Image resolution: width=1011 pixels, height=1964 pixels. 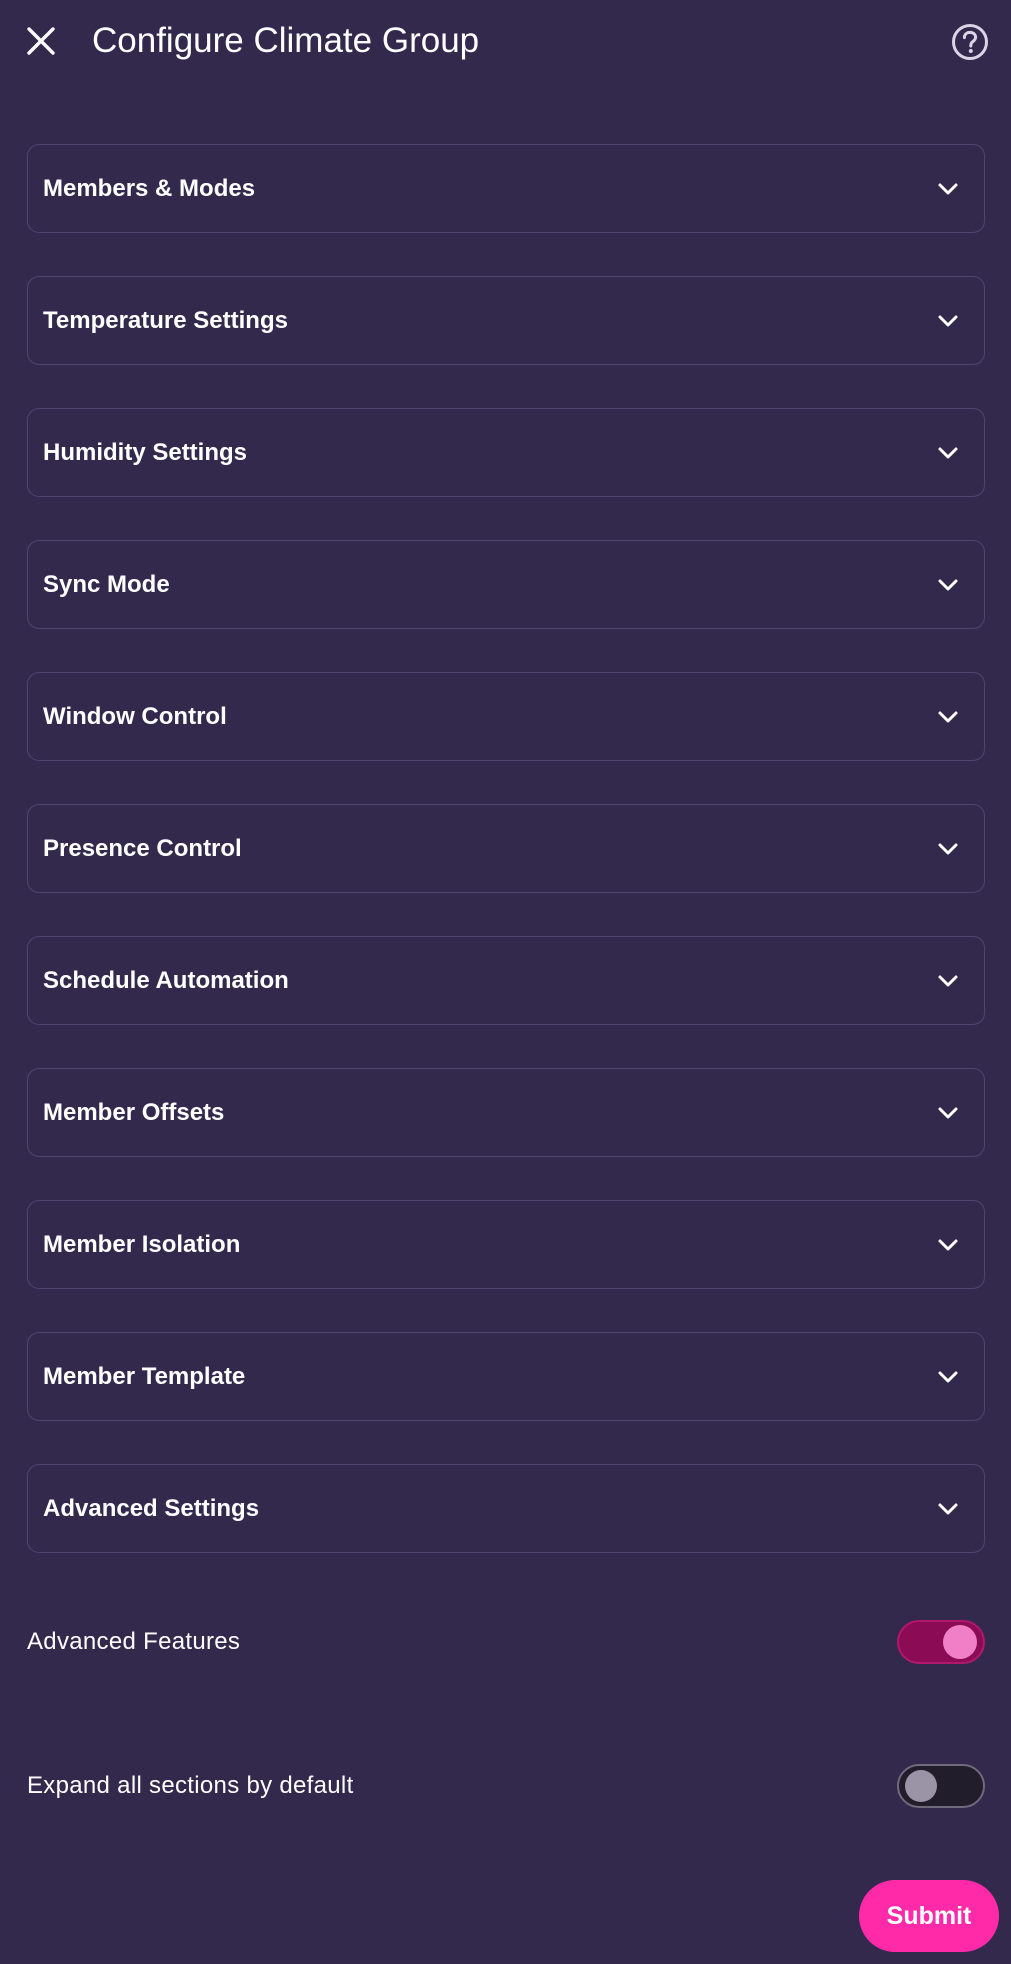 What do you see at coordinates (506, 1642) in the screenshot?
I see `advanced-features-row: Advanced Features` at bounding box center [506, 1642].